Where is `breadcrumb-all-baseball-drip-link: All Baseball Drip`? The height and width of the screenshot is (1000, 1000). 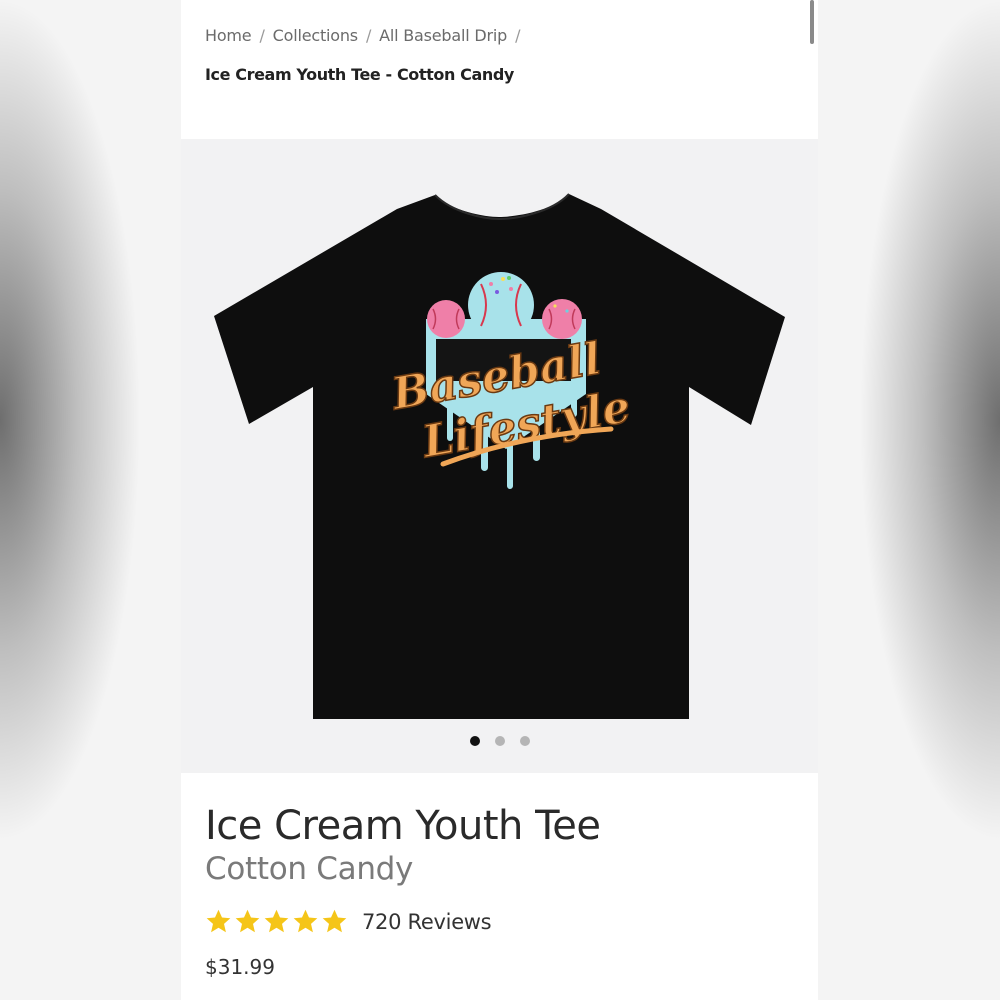 breadcrumb-all-baseball-drip-link: All Baseball Drip is located at coordinates (443, 35).